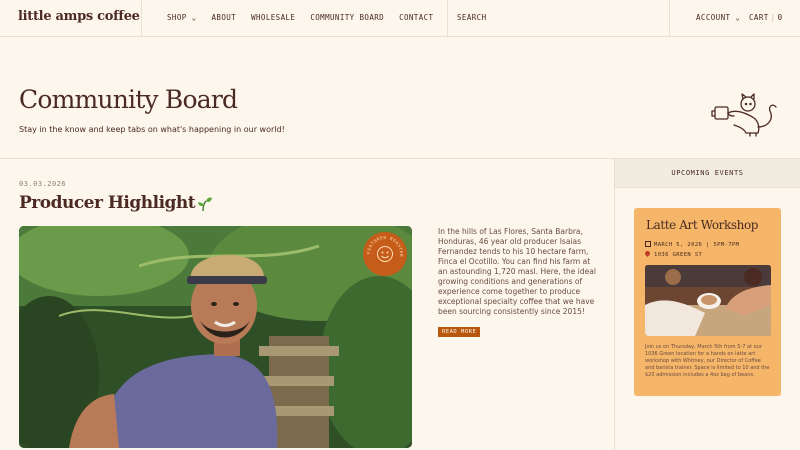  I want to click on event-address-text: 1036 GREEN ST, so click(678, 255).